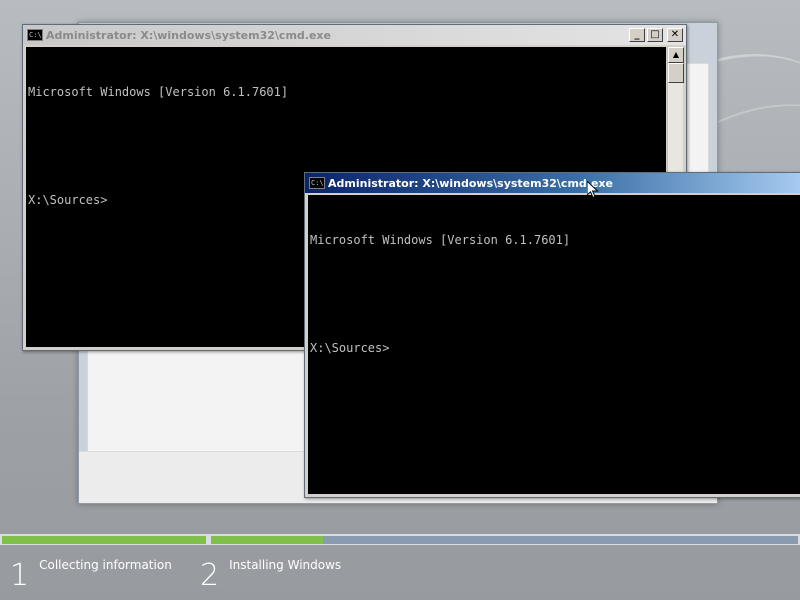  I want to click on step-number: 2, so click(210, 575).